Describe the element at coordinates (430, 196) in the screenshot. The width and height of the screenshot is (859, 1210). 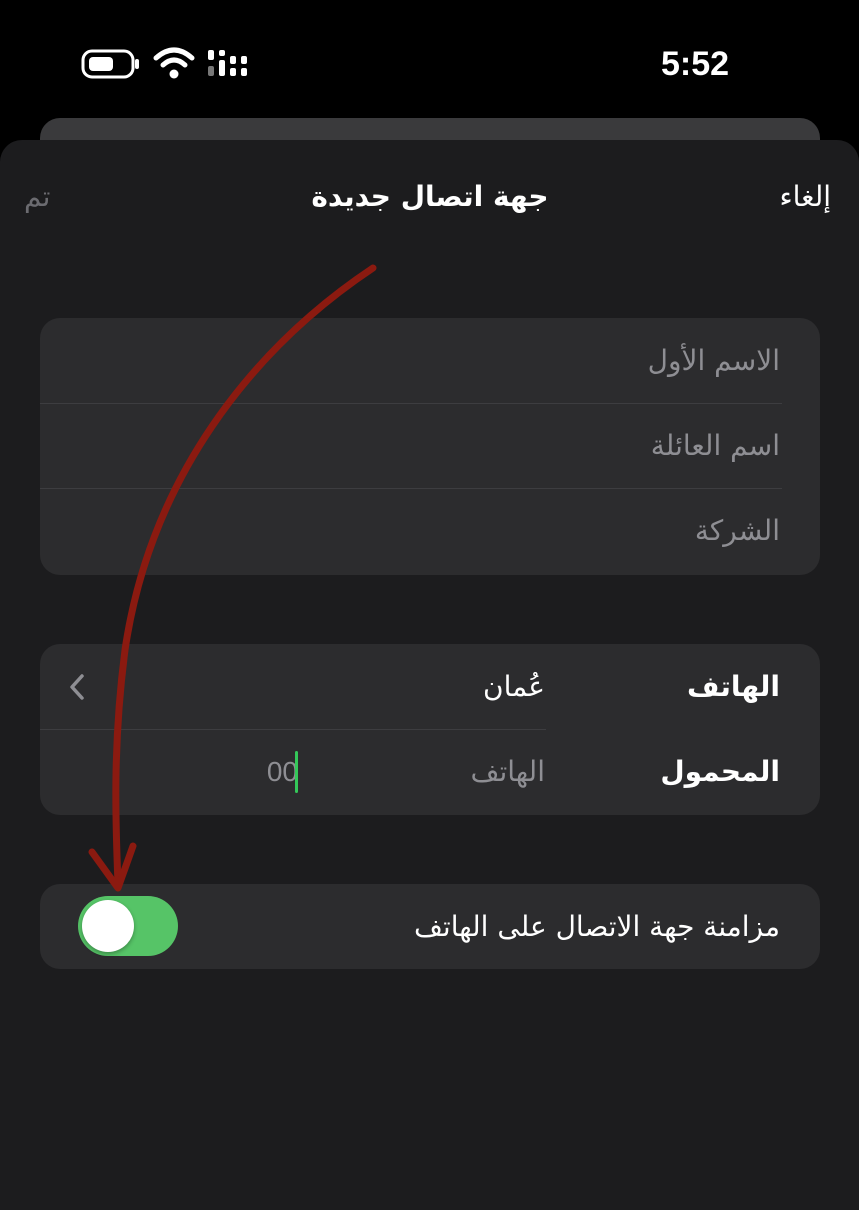
I see `page-title: جهة اتصال جديدة` at that location.